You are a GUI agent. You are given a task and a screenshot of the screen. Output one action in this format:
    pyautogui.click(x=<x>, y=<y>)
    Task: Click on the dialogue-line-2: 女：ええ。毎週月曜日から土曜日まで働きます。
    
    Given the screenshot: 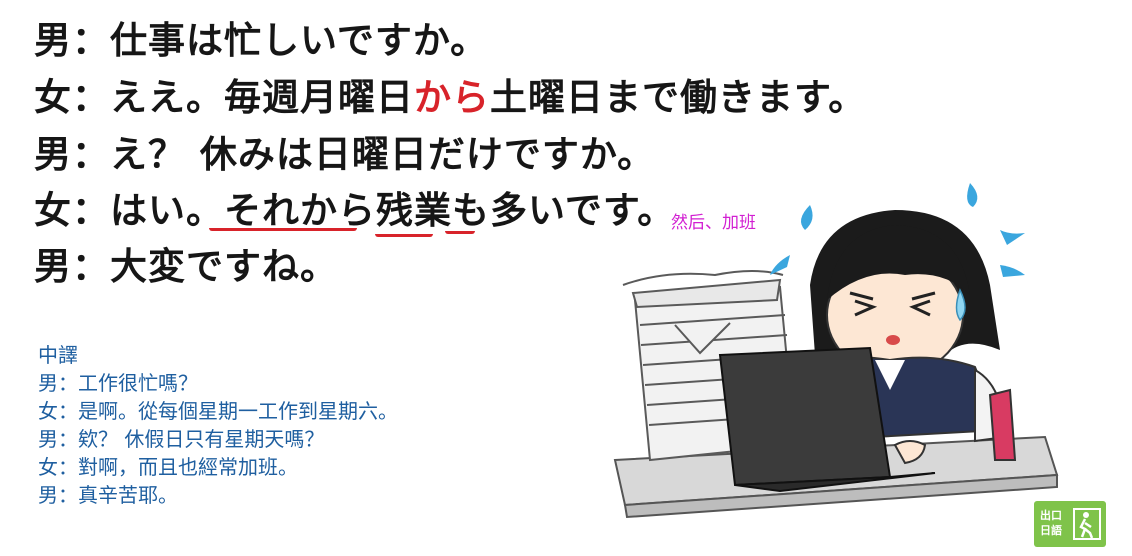 What is the action you would take?
    pyautogui.click(x=450, y=98)
    